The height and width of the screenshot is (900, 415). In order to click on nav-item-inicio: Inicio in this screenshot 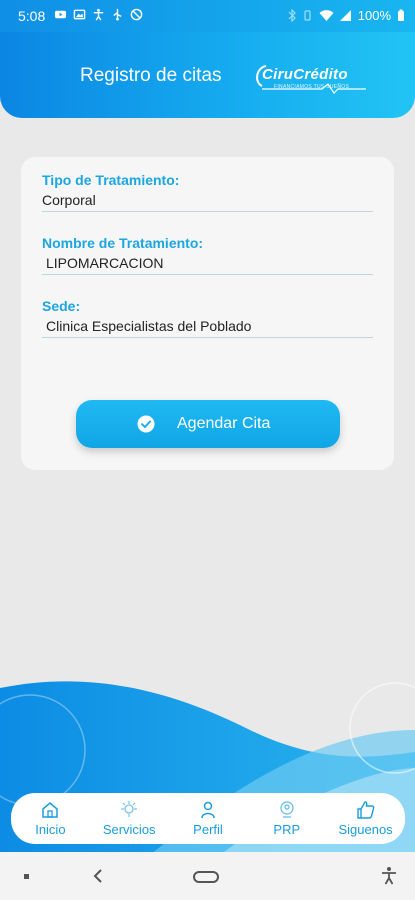, I will do `click(50, 818)`.